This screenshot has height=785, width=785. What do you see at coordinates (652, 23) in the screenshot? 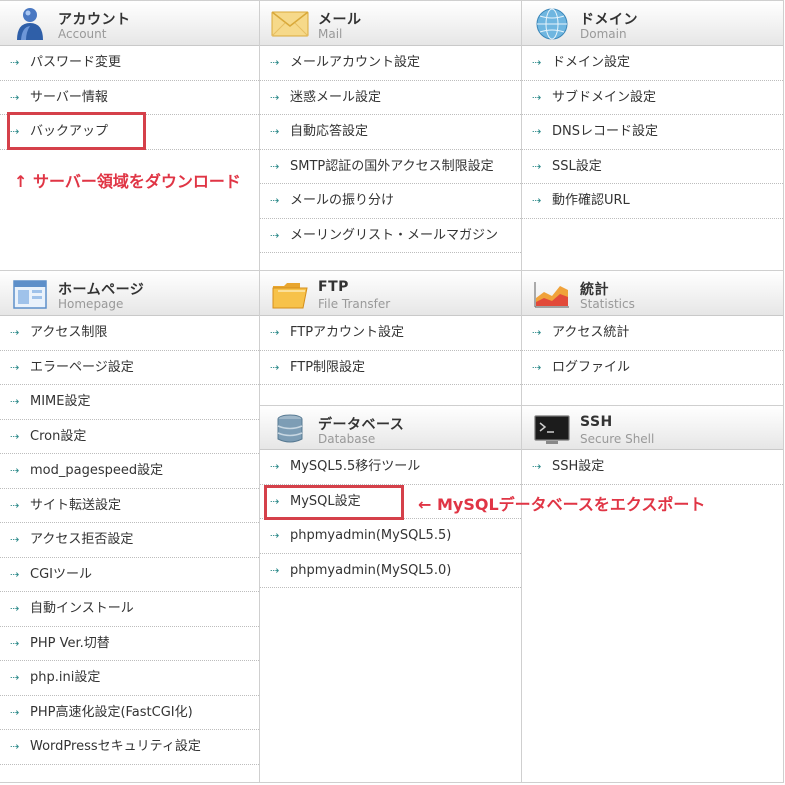
I see `section-header-domain: ドメイン Domain` at bounding box center [652, 23].